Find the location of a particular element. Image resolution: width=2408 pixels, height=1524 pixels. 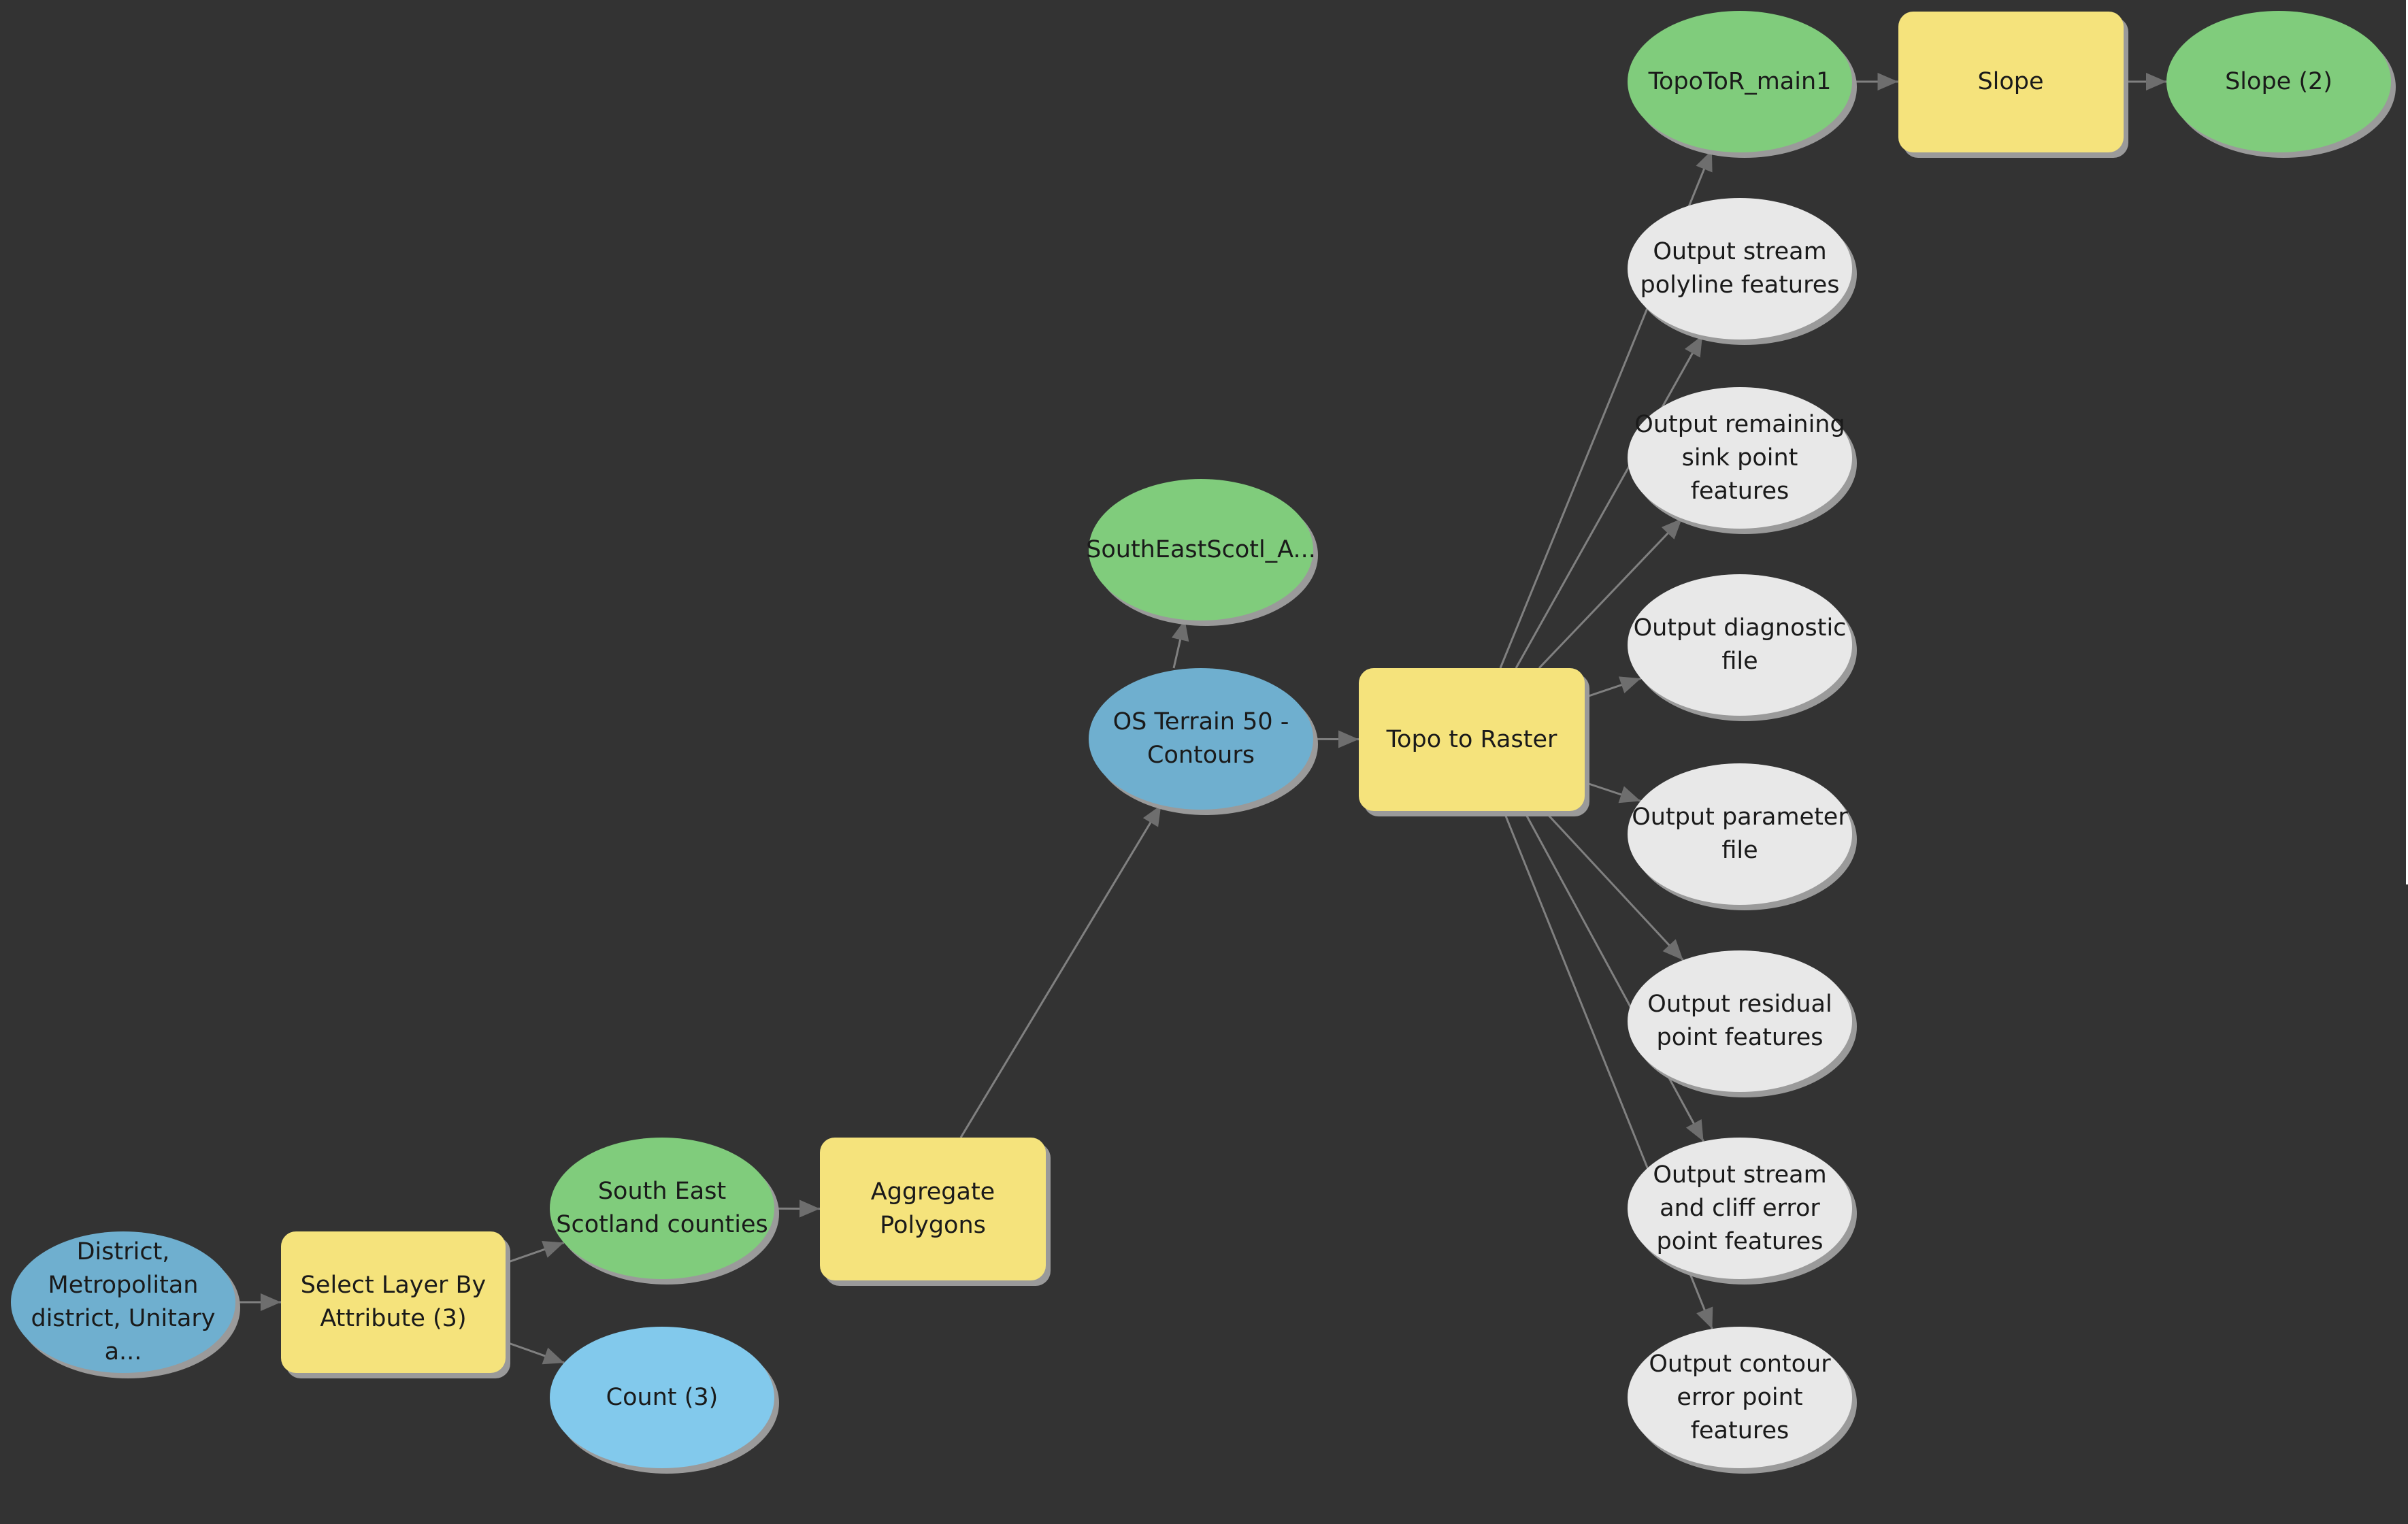

node-label: Output remaining sink point features is located at coordinates (1739, 457).